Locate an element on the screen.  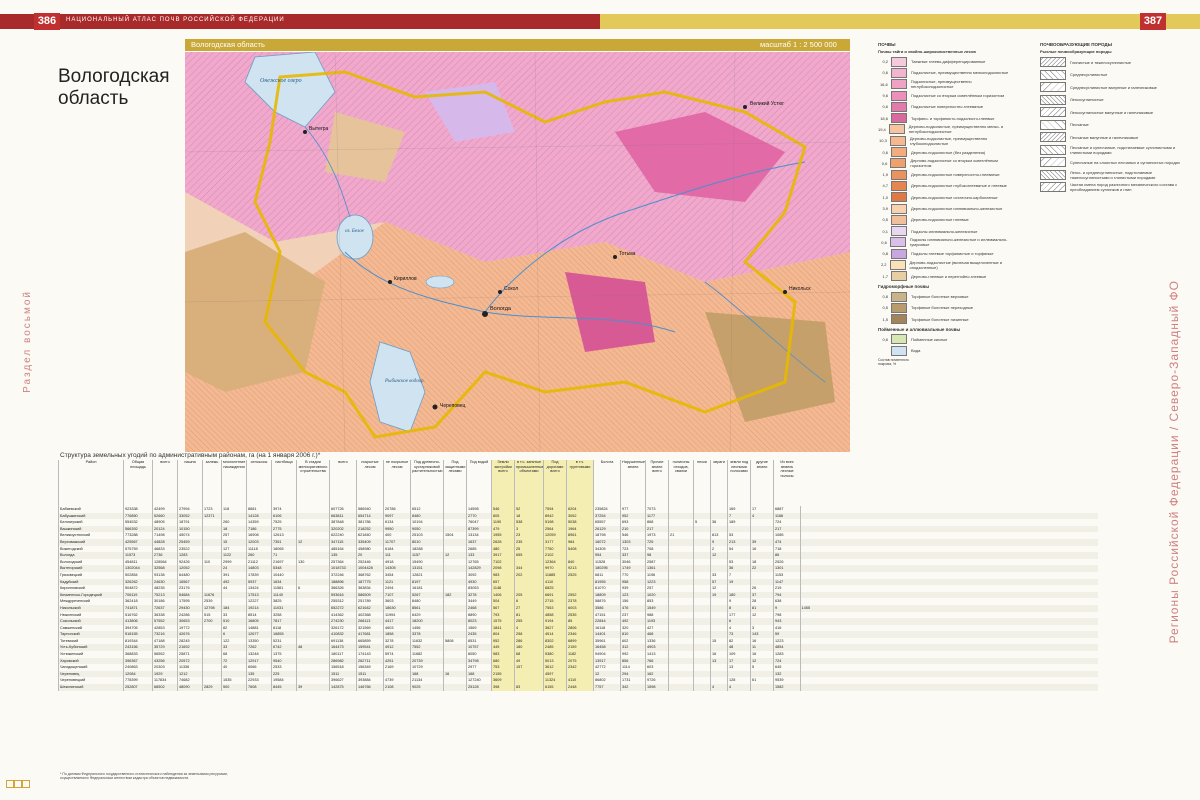
table-row-district: Бабаевский is located at coordinates (91, 509).